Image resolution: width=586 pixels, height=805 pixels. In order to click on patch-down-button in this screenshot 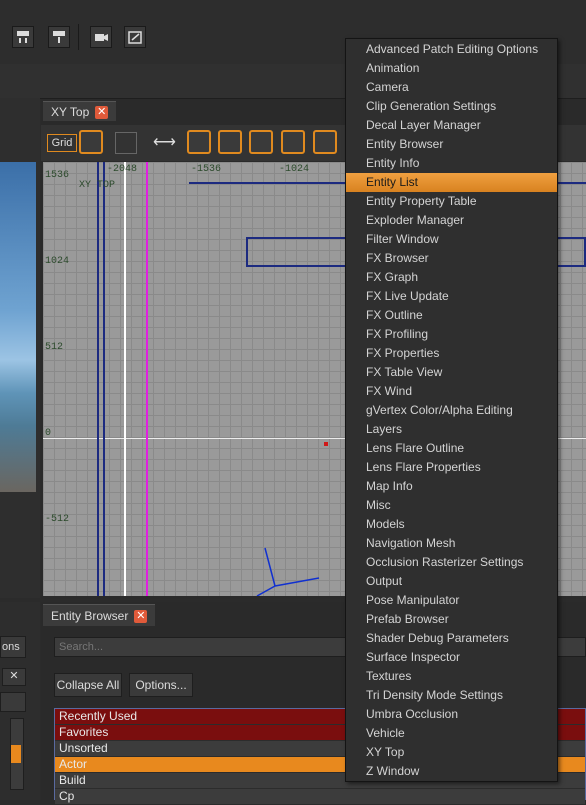, I will do `click(23, 37)`.